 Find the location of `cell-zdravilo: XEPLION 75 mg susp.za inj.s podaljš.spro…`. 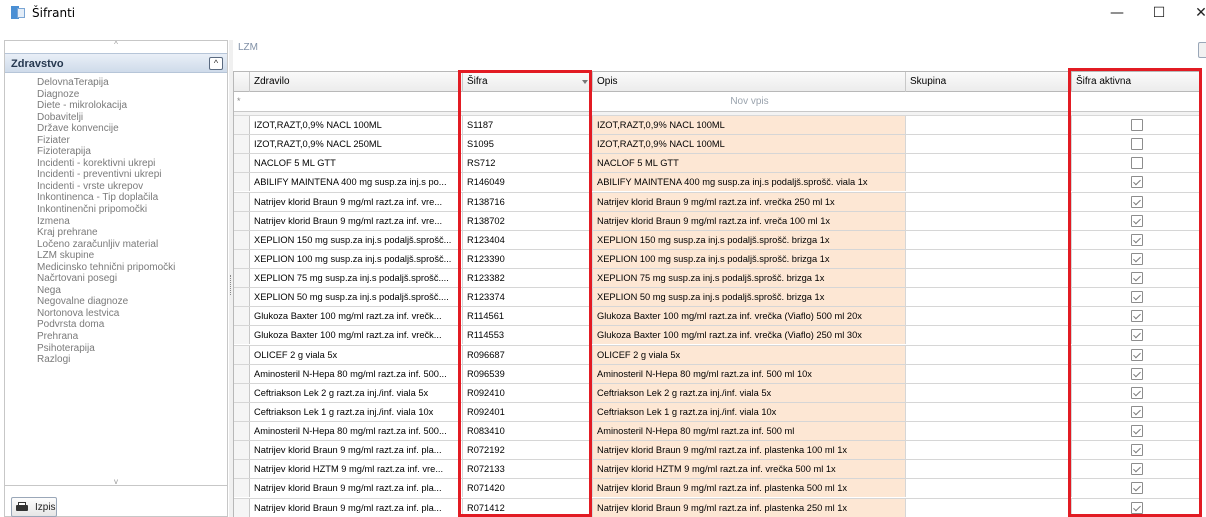

cell-zdravilo: XEPLION 75 mg susp.za inj.s podaljš.spro… is located at coordinates (356, 278).